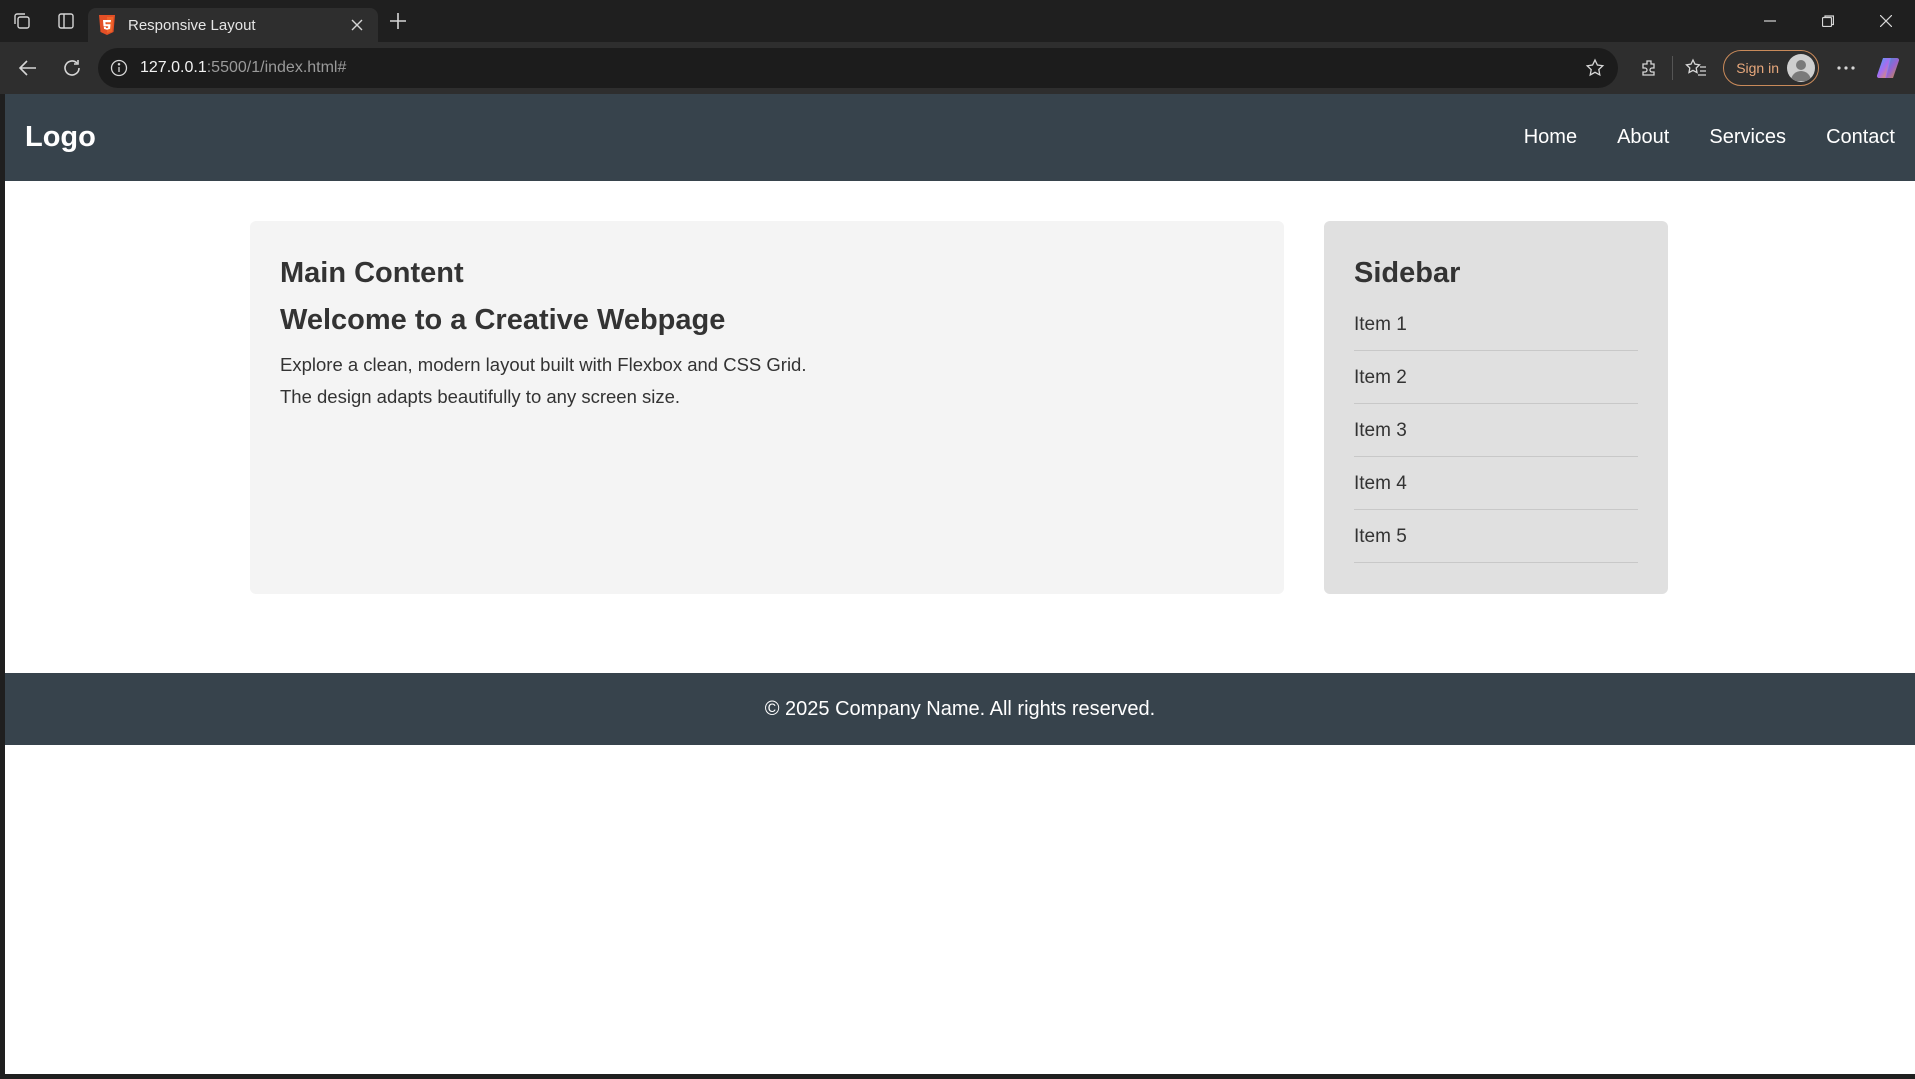 The height and width of the screenshot is (1079, 1915). What do you see at coordinates (1888, 68) in the screenshot?
I see `copilot-icon` at bounding box center [1888, 68].